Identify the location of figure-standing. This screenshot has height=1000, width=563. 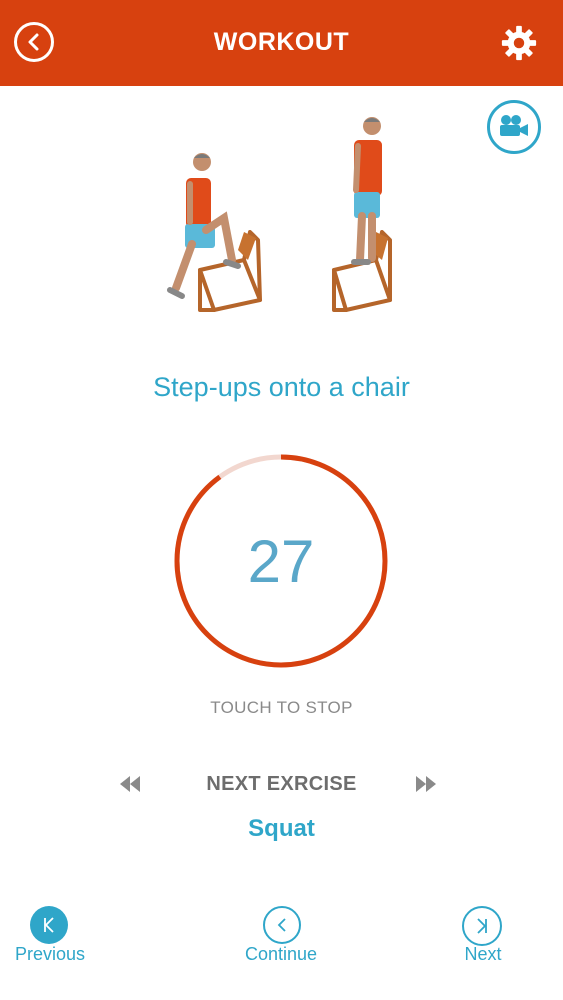
(362, 214).